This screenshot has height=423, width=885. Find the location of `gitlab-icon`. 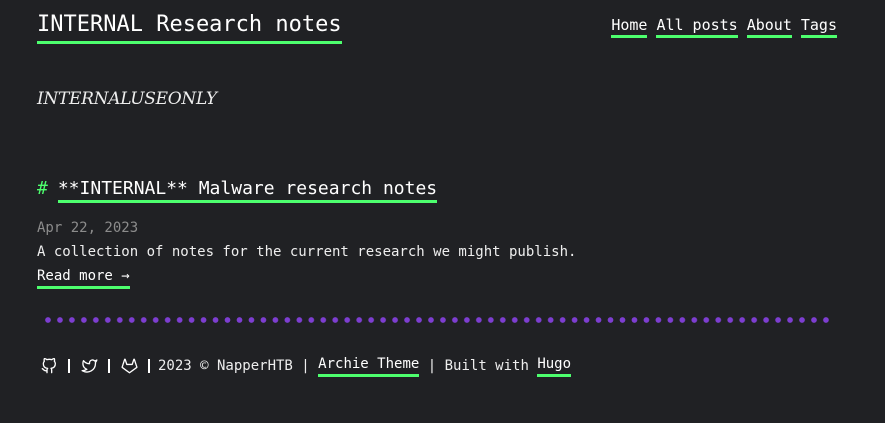

gitlab-icon is located at coordinates (129, 366).